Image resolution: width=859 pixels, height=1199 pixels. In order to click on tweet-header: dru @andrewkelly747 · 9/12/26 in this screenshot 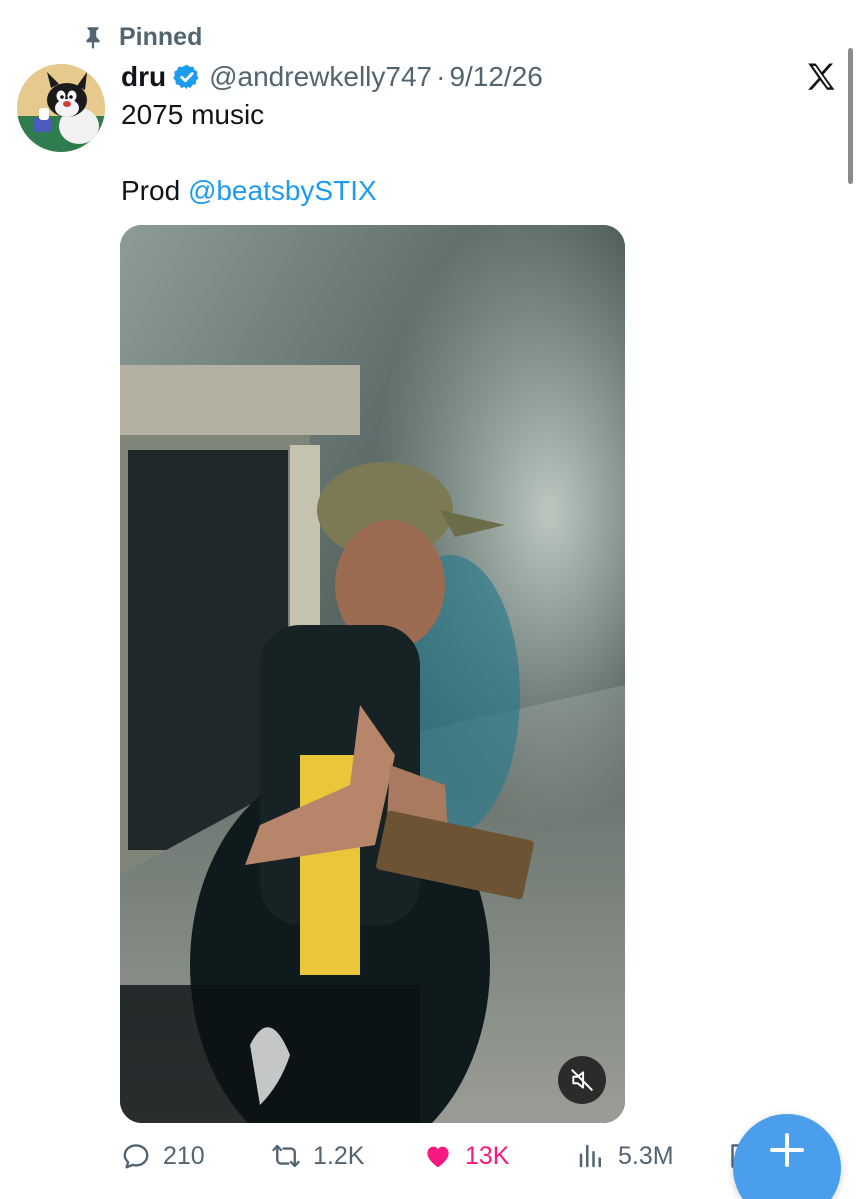, I will do `click(332, 77)`.